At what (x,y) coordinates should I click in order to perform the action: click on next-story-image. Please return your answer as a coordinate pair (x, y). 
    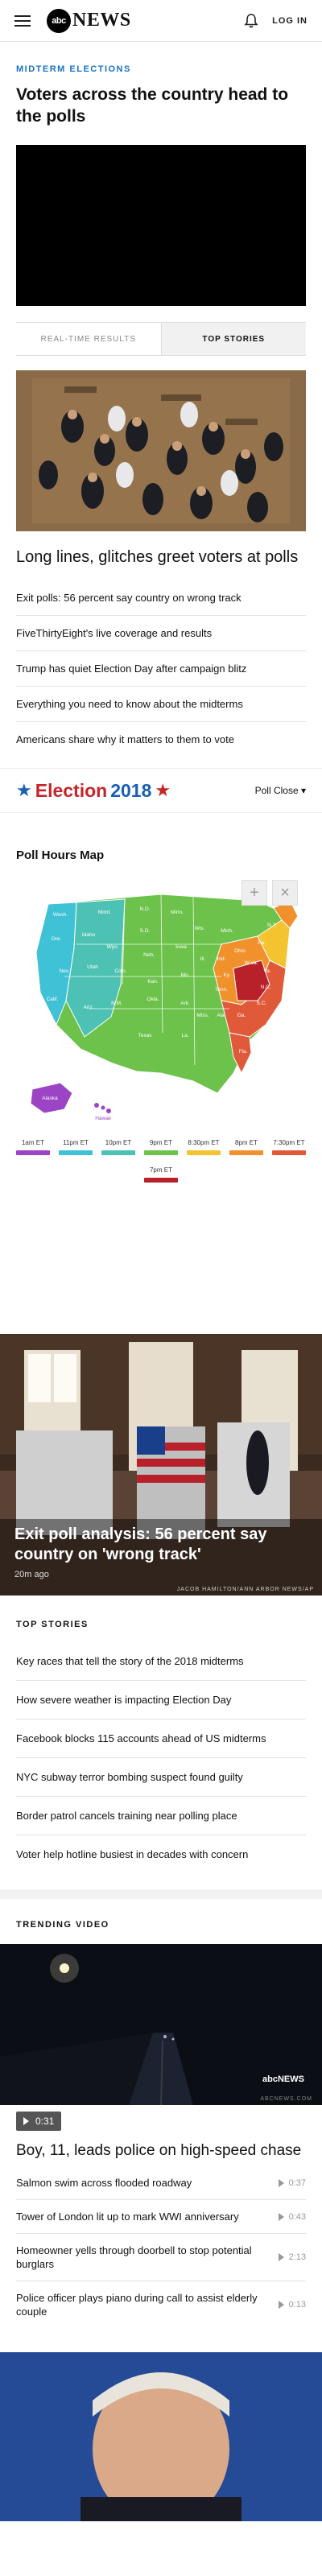
    Looking at the image, I should click on (161, 2436).